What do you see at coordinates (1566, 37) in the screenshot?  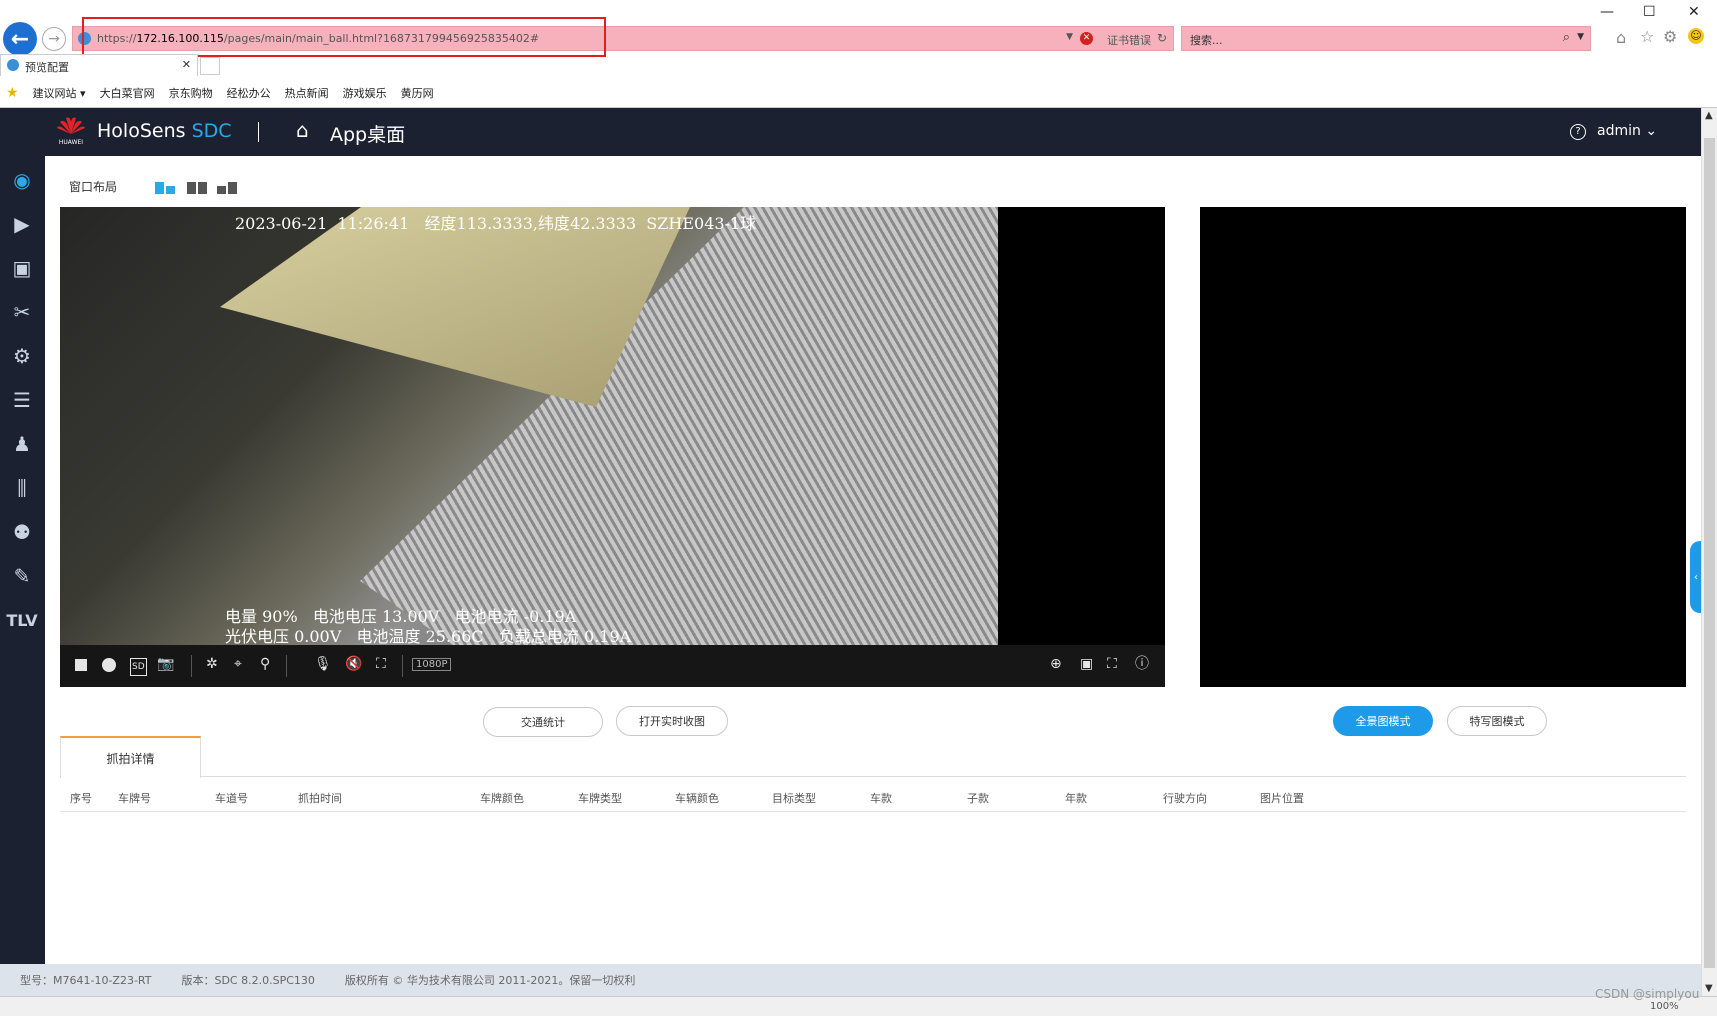 I see `search-icon: ⌕` at bounding box center [1566, 37].